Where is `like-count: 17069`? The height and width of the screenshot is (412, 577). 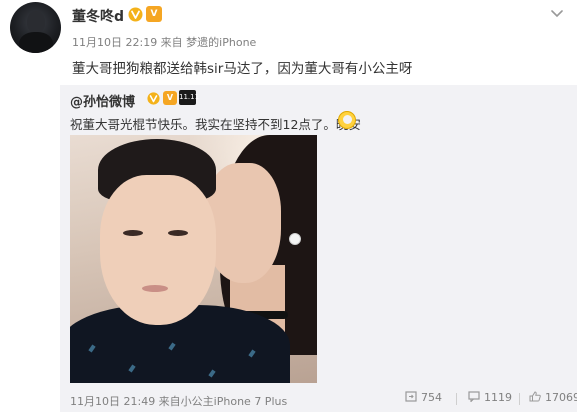
like-count: 17069 is located at coordinates (553, 397).